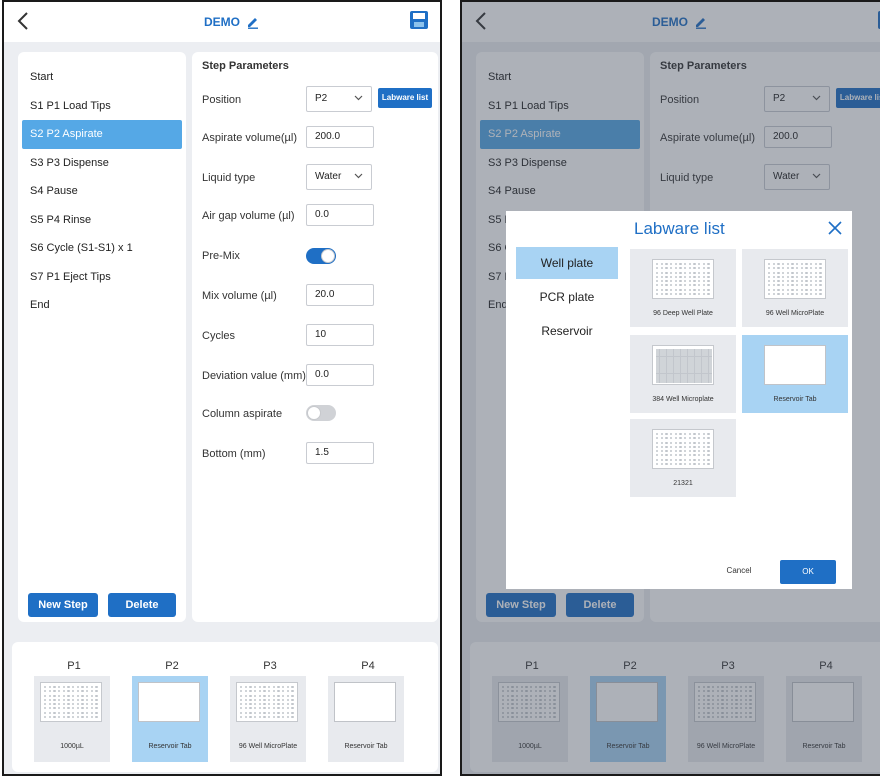  I want to click on position-label: Position, so click(222, 100).